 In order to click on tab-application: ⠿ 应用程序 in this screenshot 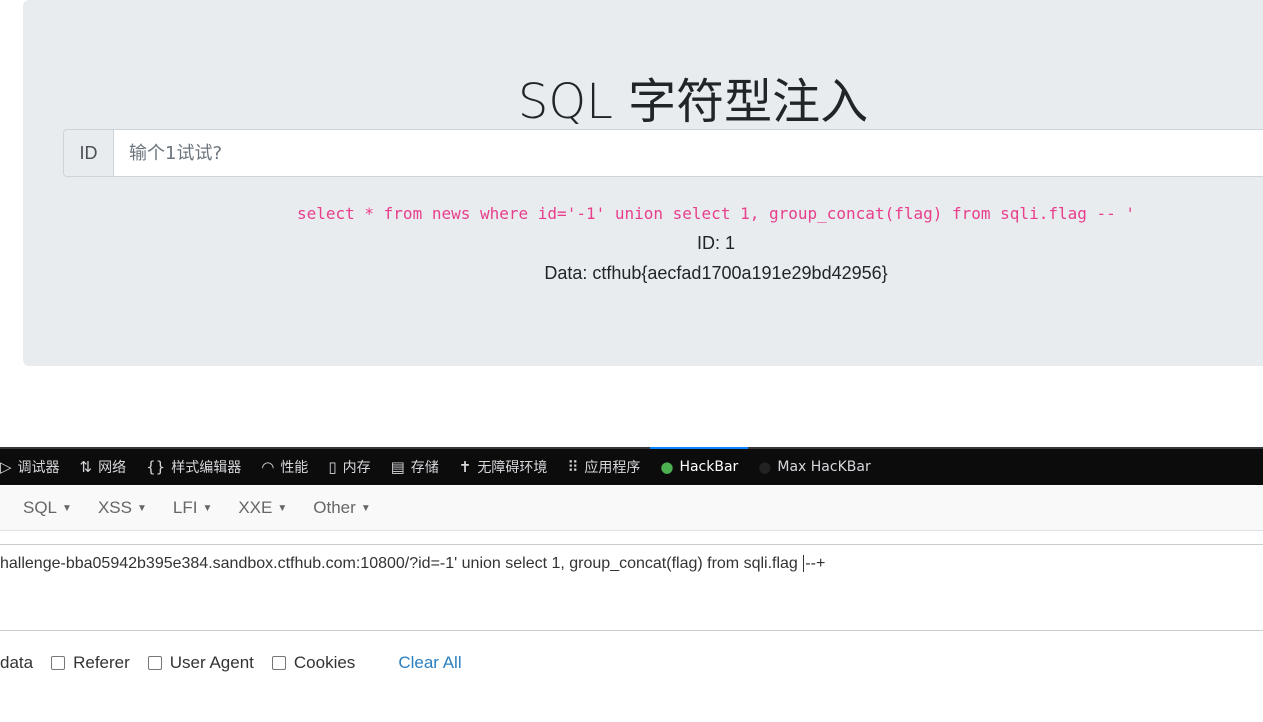, I will do `click(603, 467)`.